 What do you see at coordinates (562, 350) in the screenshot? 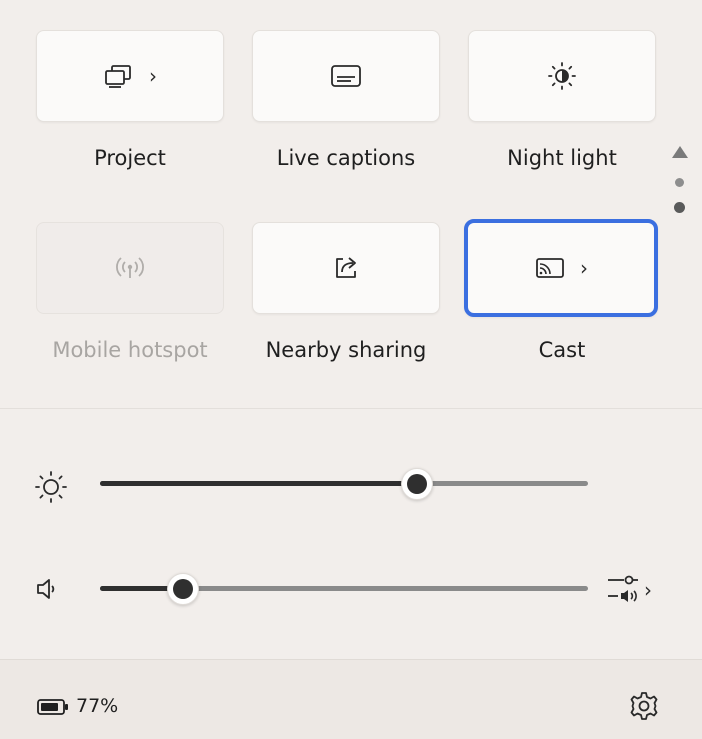
I see `cast-label: Cast` at bounding box center [562, 350].